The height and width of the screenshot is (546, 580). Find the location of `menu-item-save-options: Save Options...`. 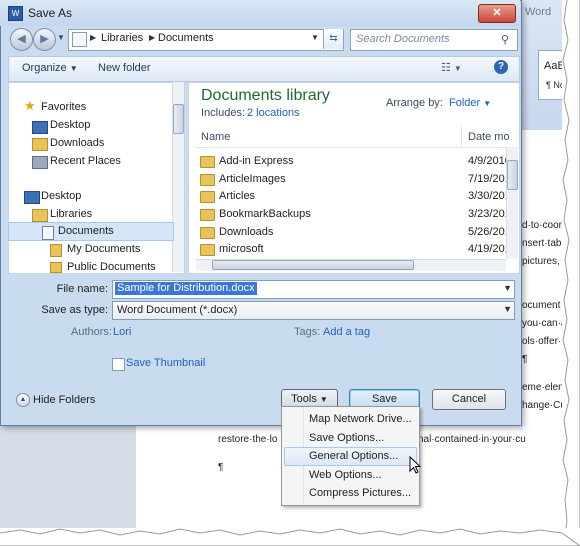

menu-item-save-options: Save Options... is located at coordinates (349, 438).